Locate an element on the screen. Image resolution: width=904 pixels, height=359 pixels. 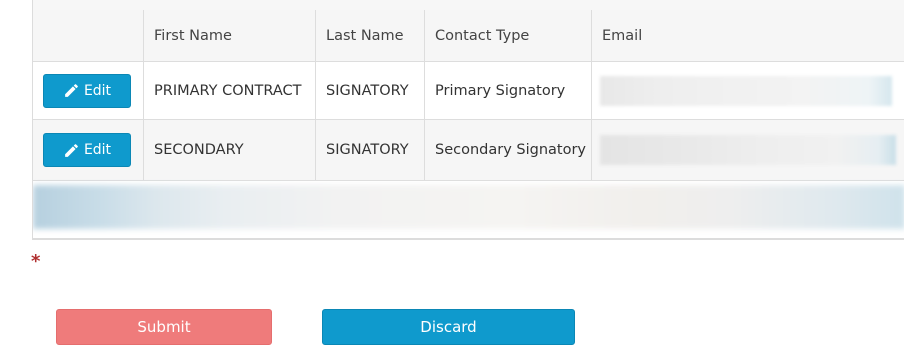
required-marker: * is located at coordinates (36, 261).